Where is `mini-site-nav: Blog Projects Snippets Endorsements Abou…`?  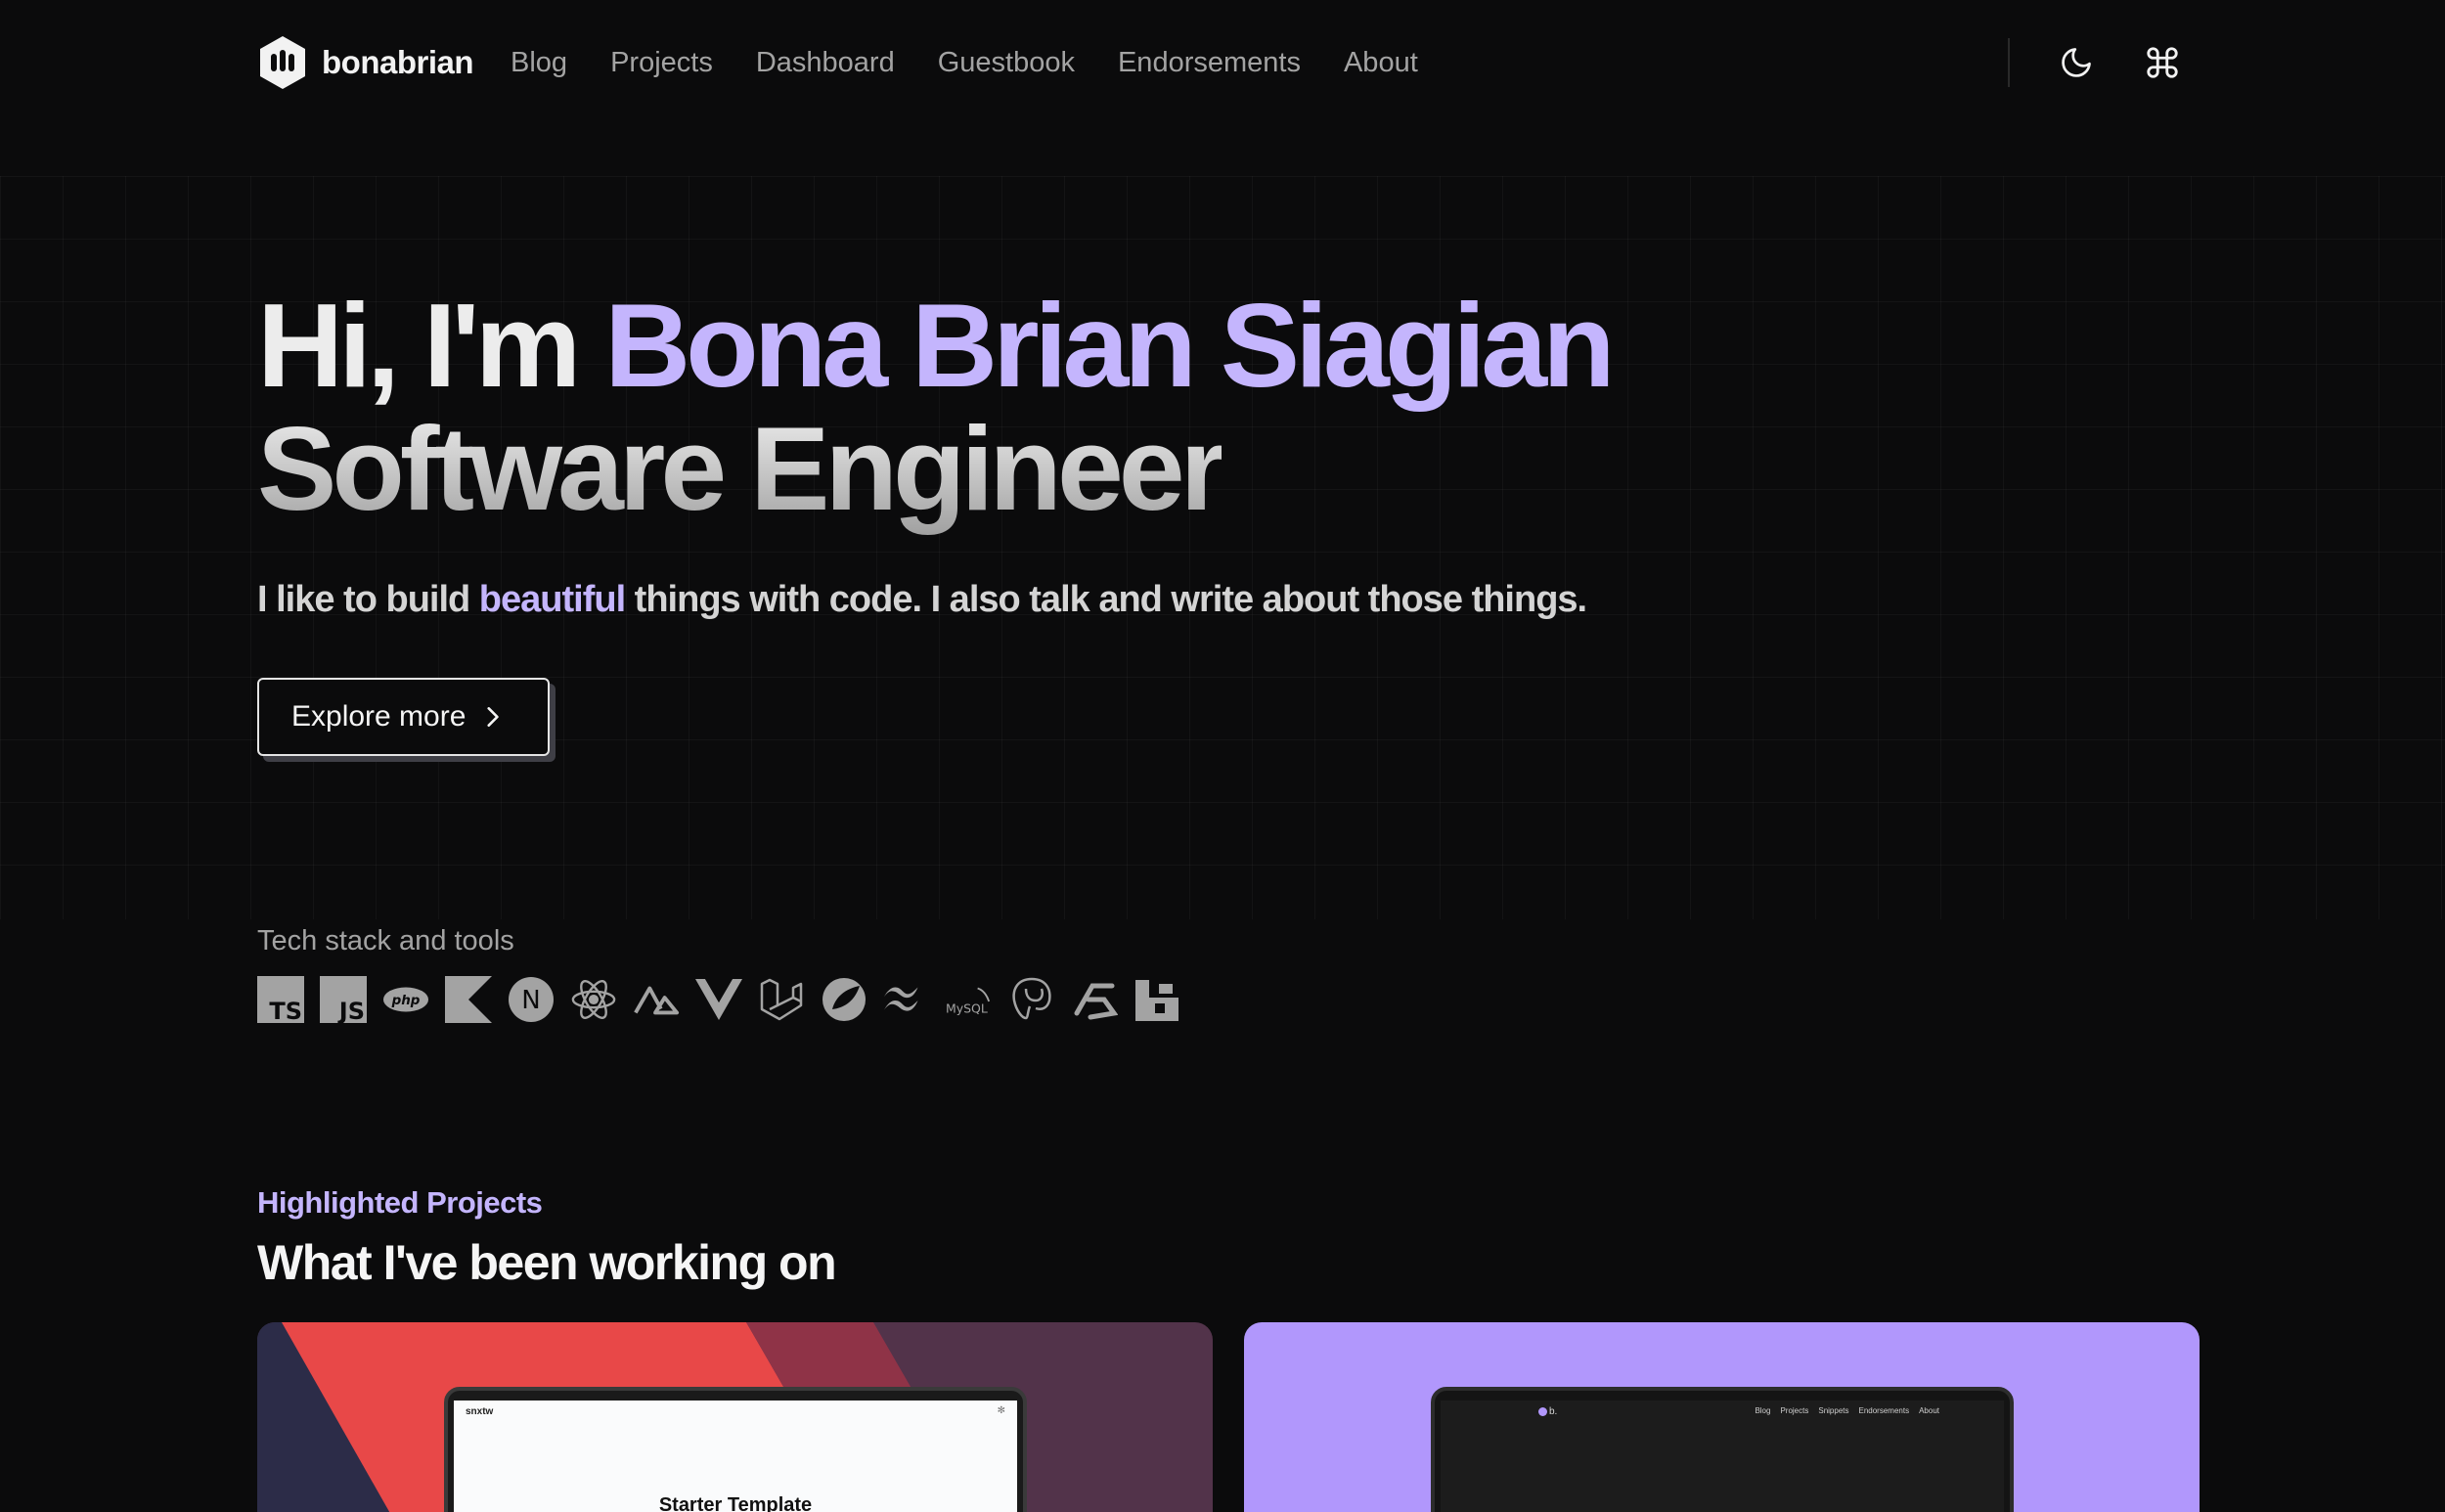 mini-site-nav: Blog Projects Snippets Endorsements Abou… is located at coordinates (1847, 1410).